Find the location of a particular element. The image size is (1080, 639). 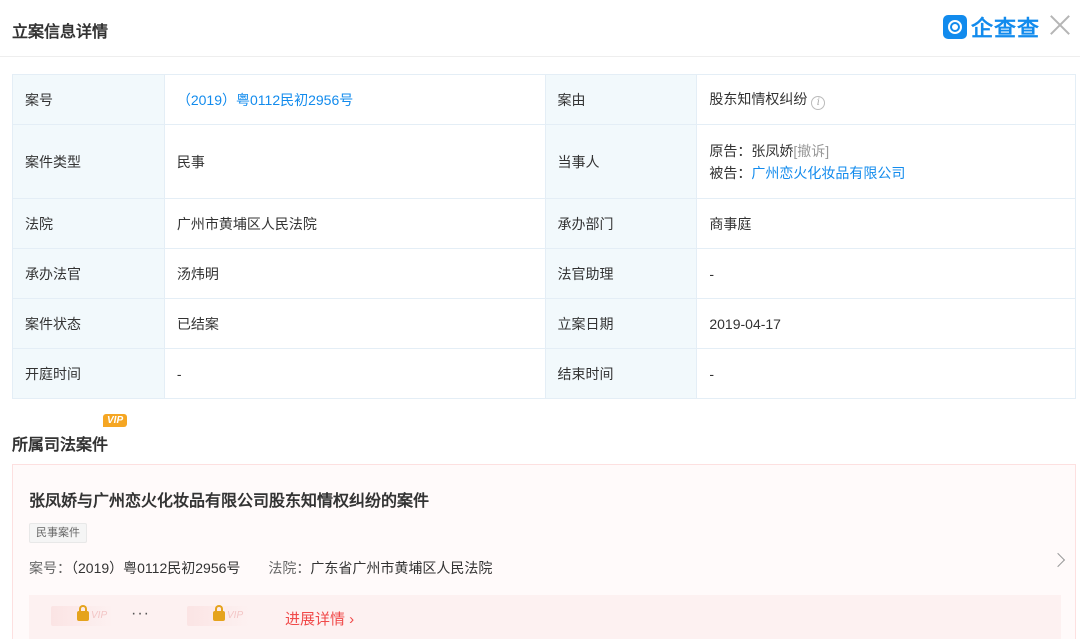

case-type-label: 案件类型 is located at coordinates (88, 161).